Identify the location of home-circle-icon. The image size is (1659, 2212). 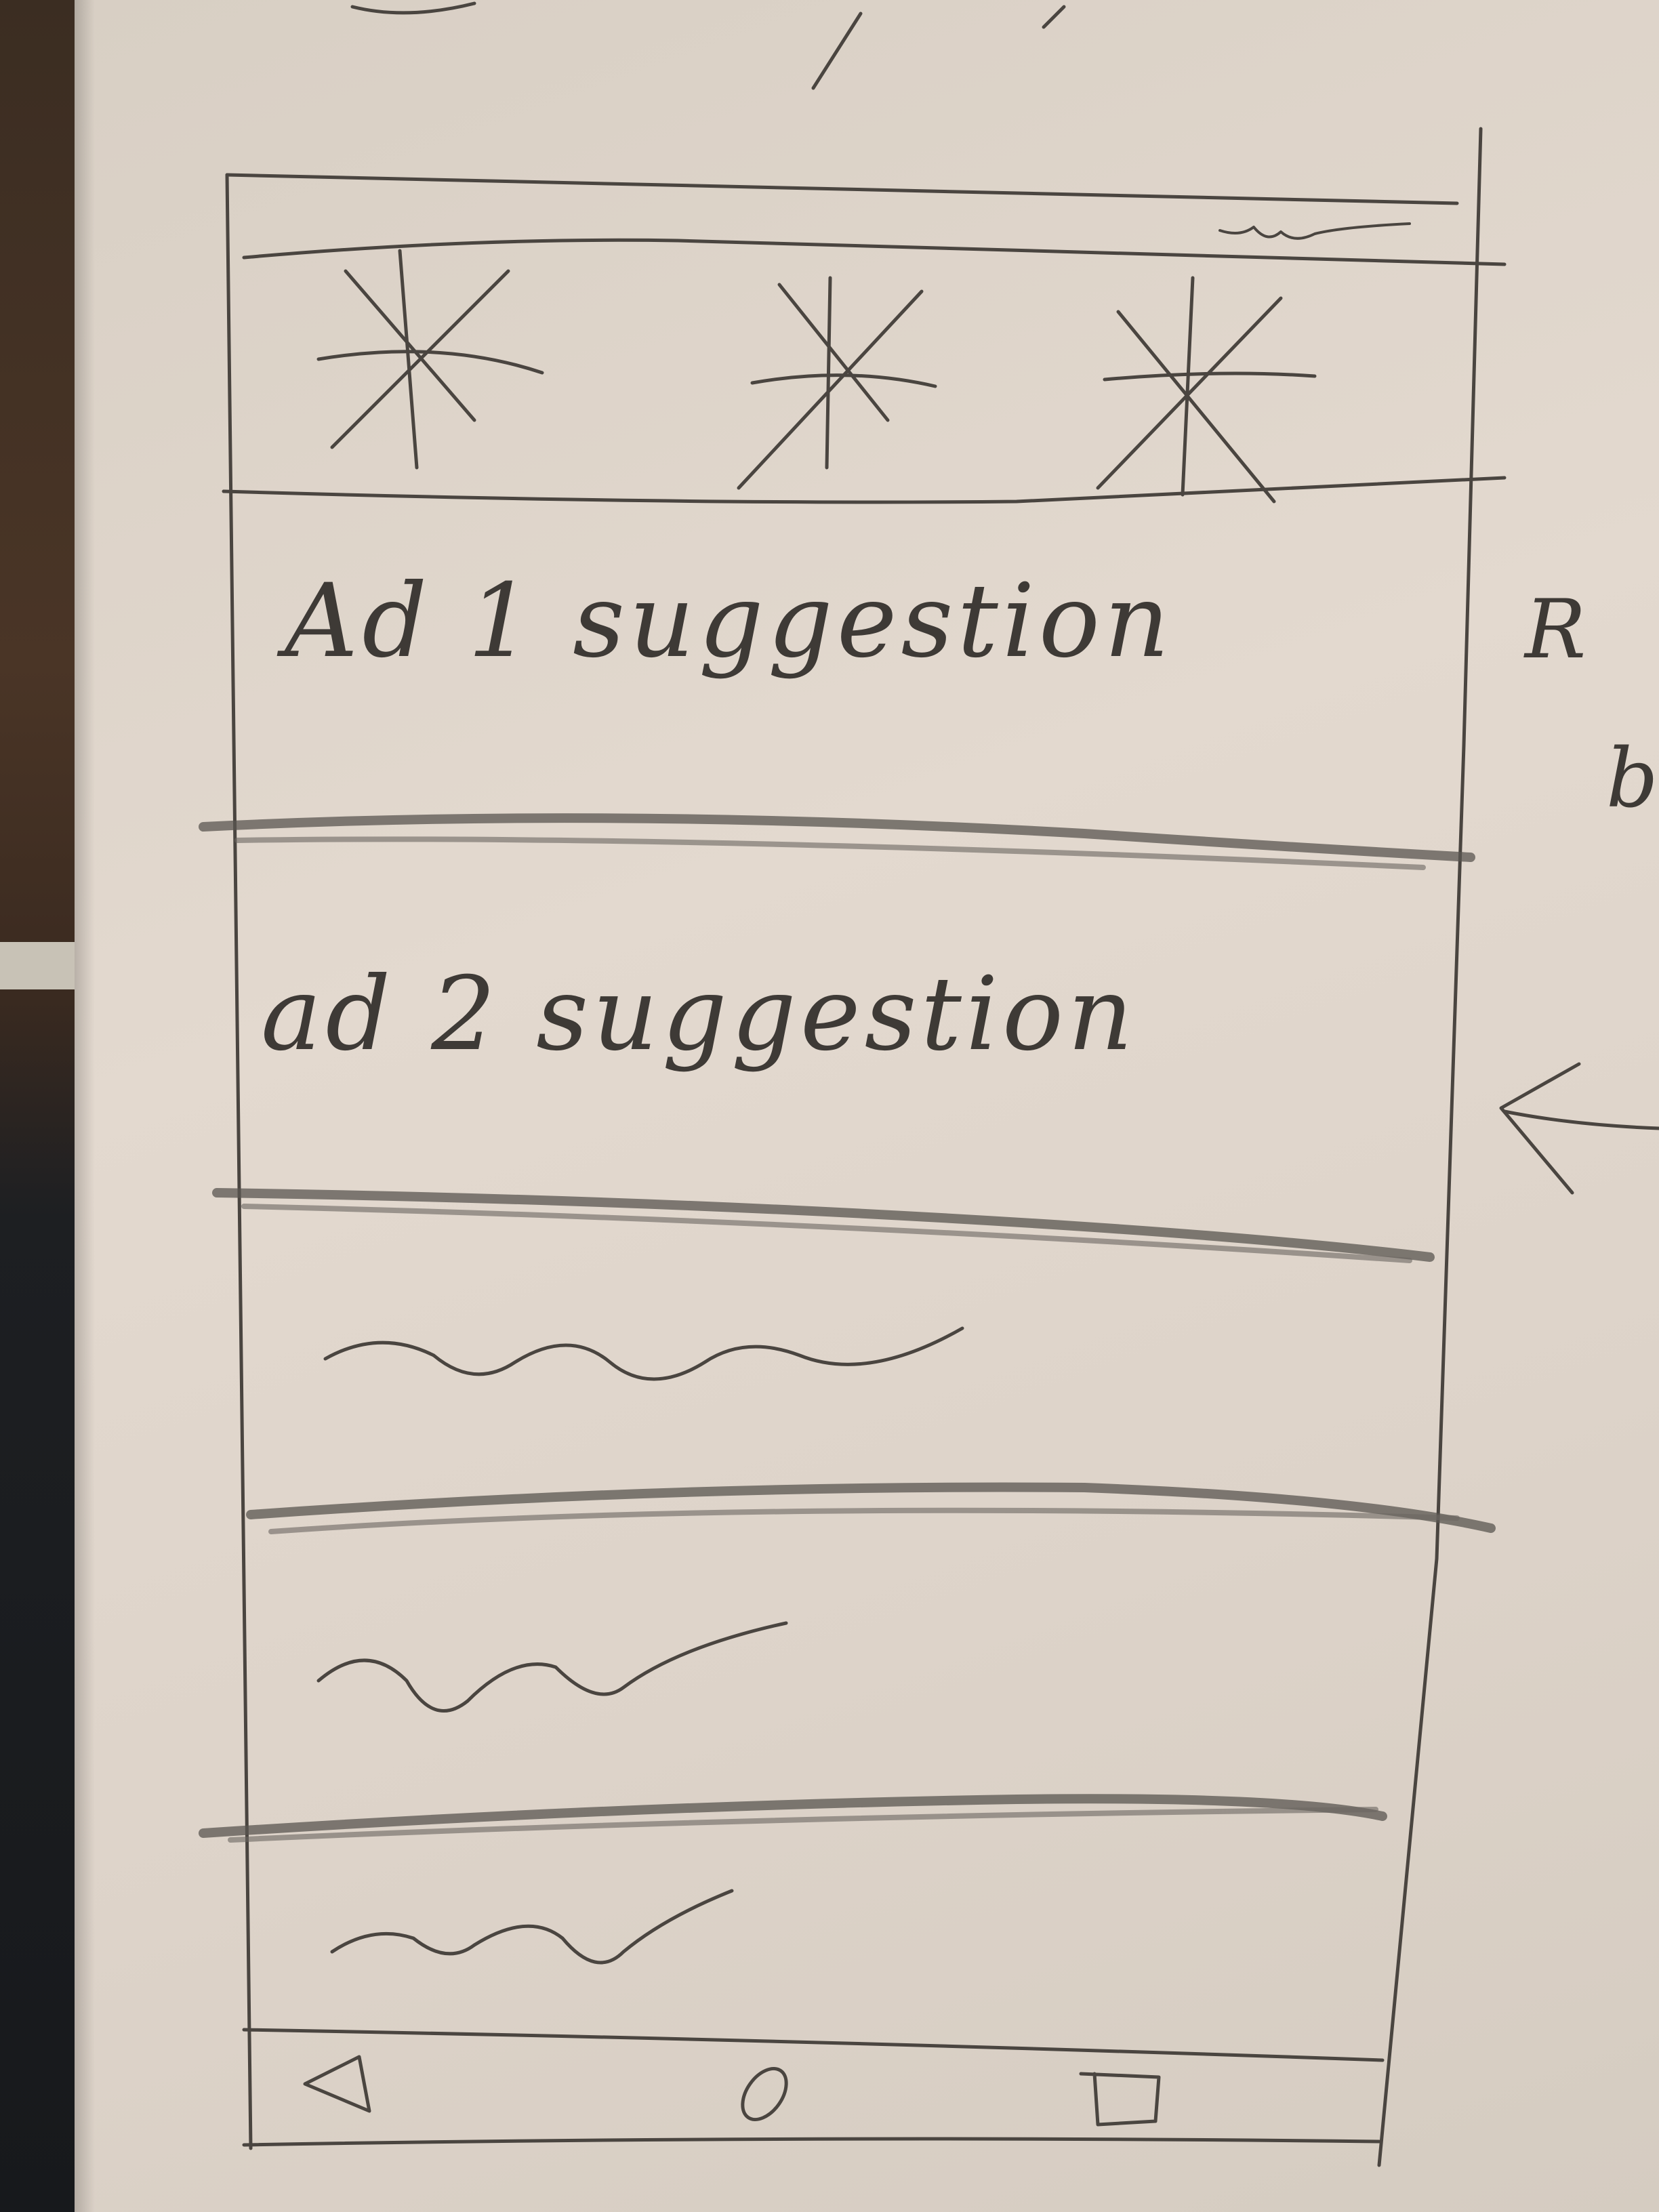
(765, 2094).